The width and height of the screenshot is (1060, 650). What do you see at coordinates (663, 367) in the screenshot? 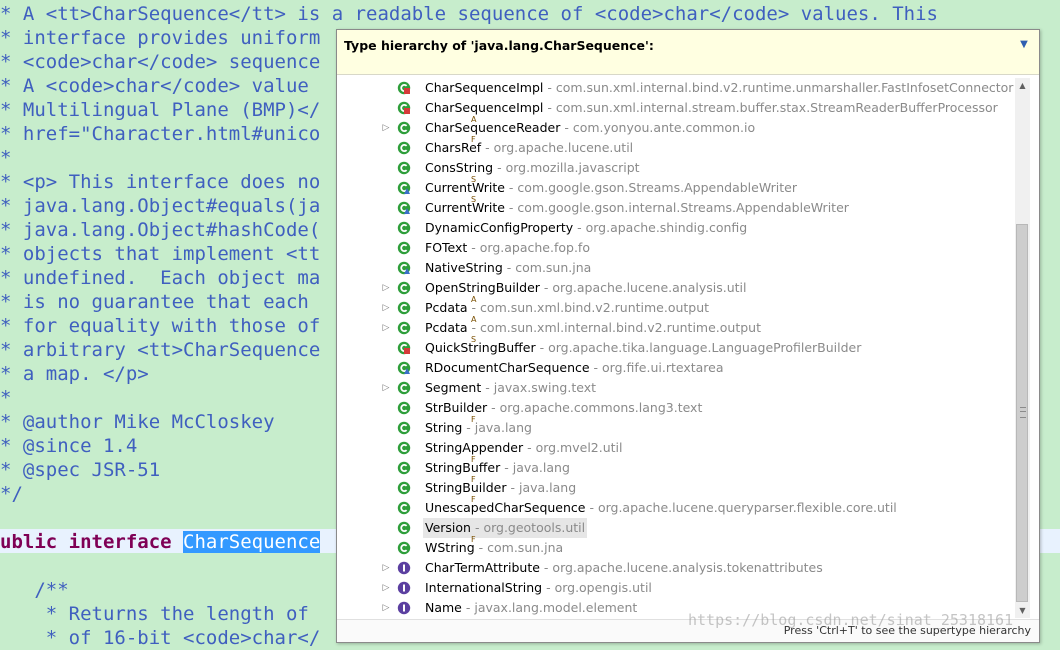
I see `package-name: org.fife.ui.rtextarea` at bounding box center [663, 367].